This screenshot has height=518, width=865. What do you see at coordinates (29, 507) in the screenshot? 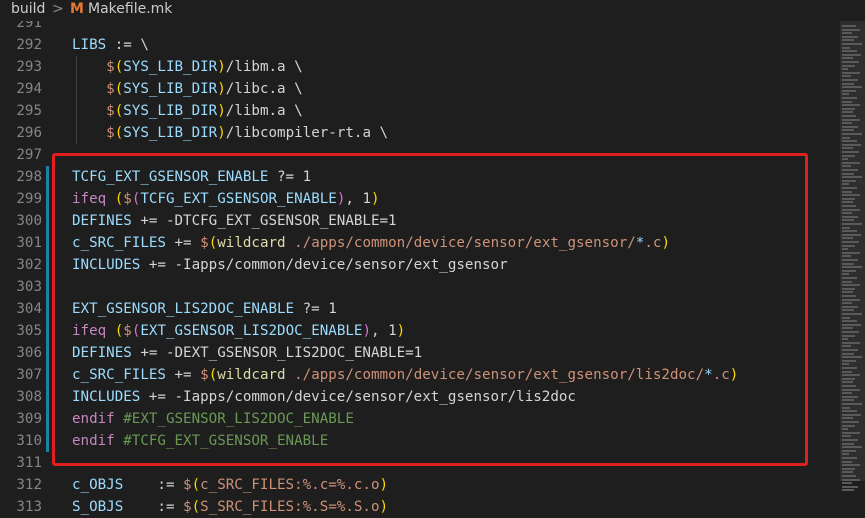
I see `line-number: 313` at bounding box center [29, 507].